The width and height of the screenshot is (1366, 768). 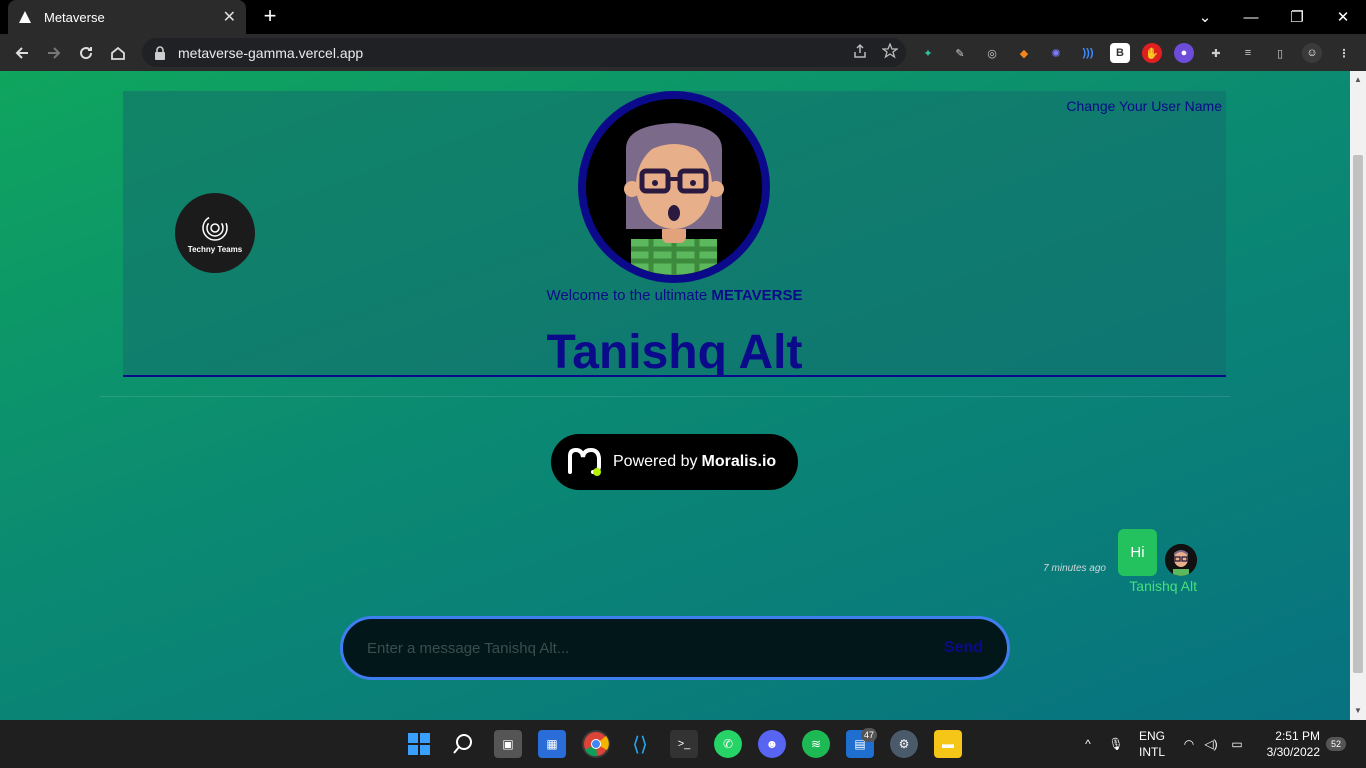 I want to click on tab-search-icon: ⌄, so click(x=1205, y=17).